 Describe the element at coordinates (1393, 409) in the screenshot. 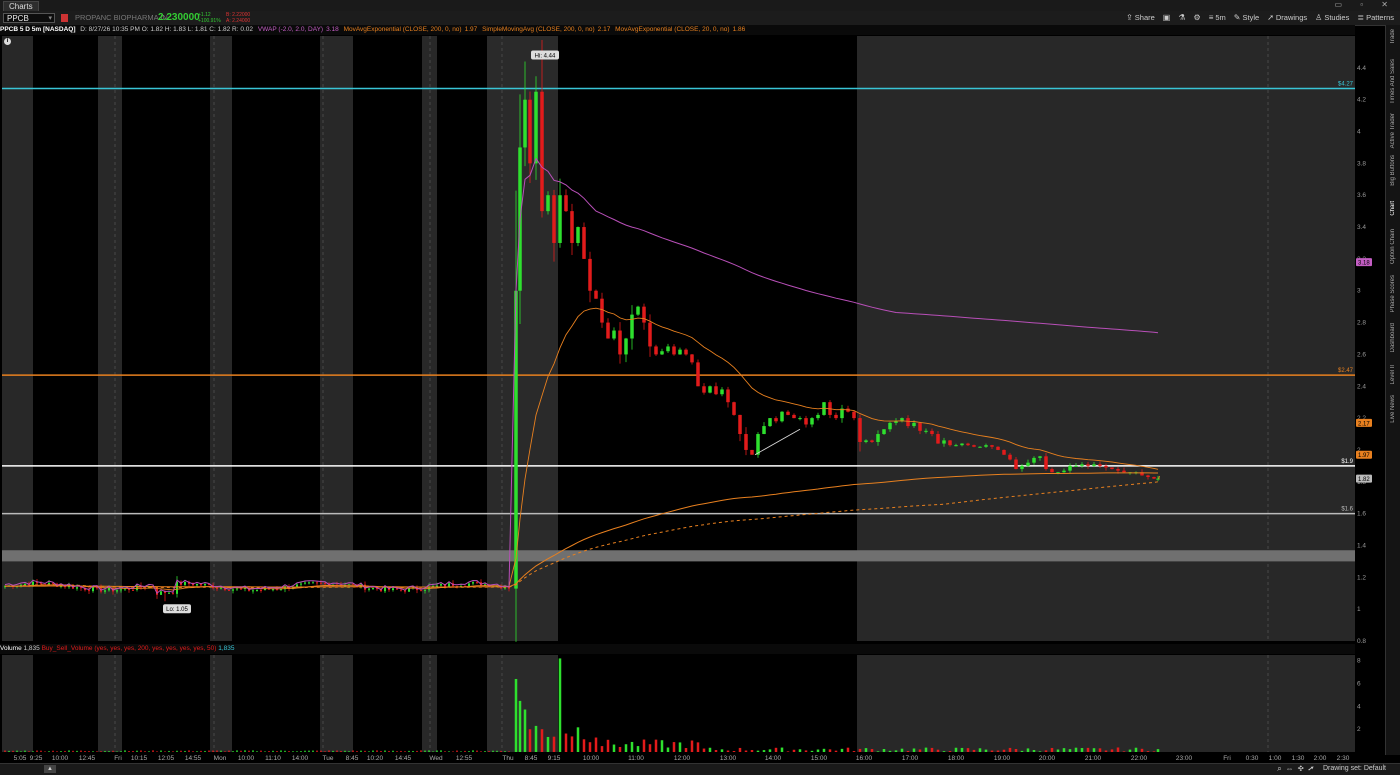

I see `sidebar-tab-live-news: Live News` at that location.